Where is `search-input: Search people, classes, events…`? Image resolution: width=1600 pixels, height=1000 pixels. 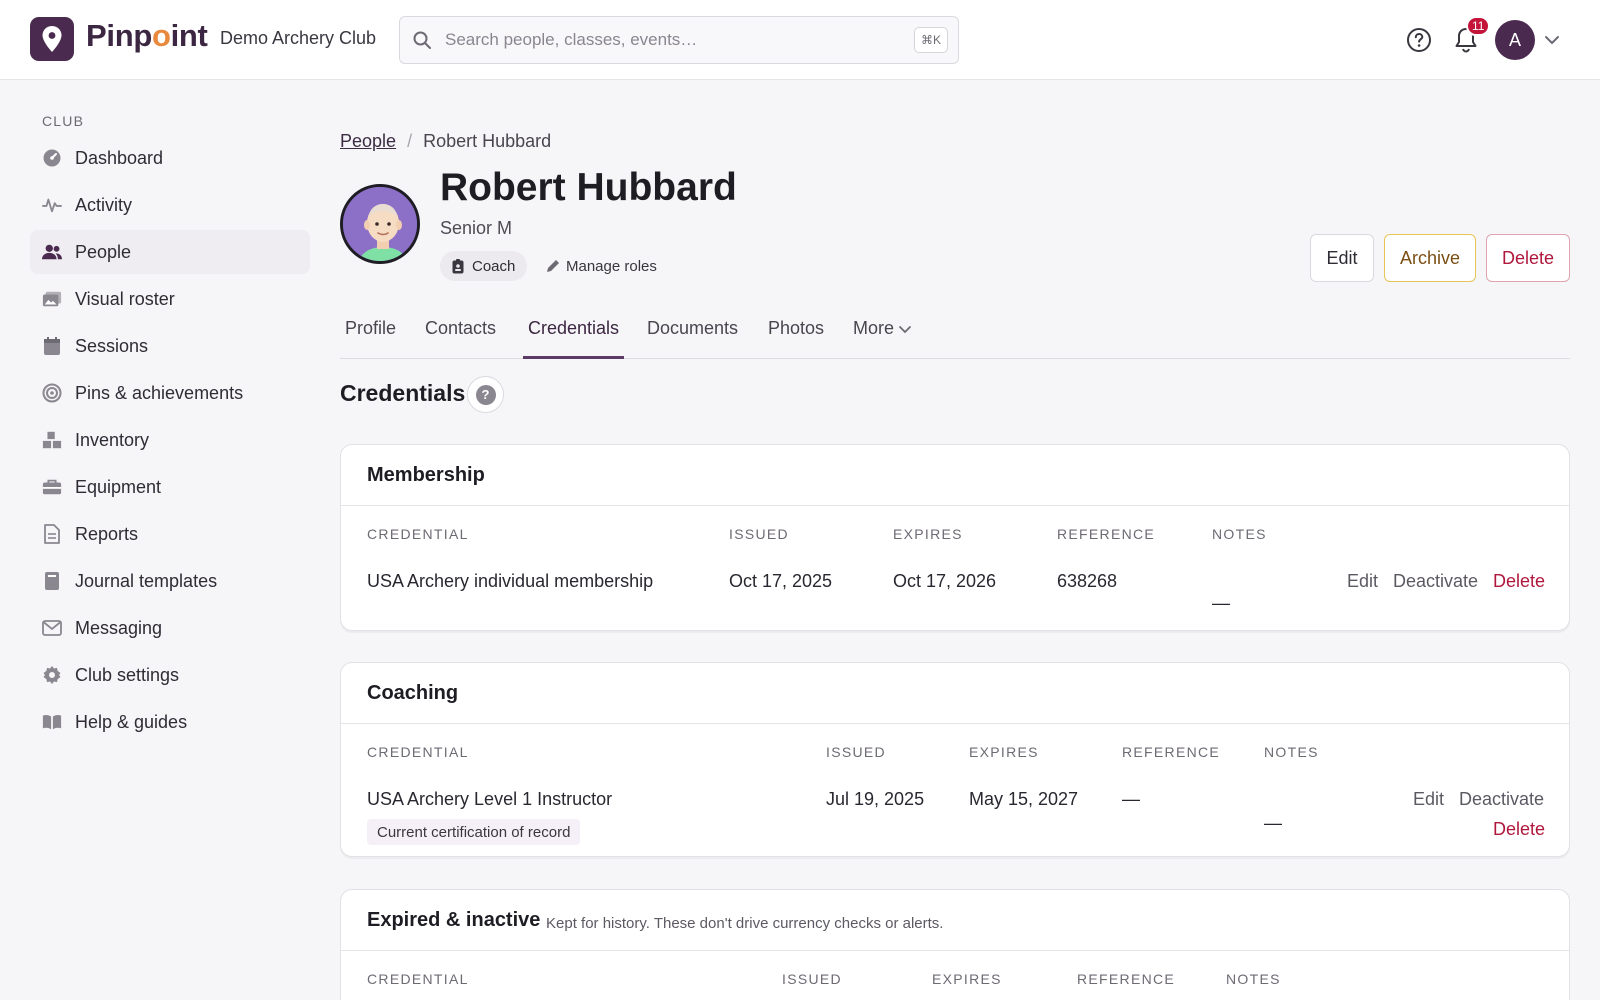
search-input: Search people, classes, events… is located at coordinates (571, 40).